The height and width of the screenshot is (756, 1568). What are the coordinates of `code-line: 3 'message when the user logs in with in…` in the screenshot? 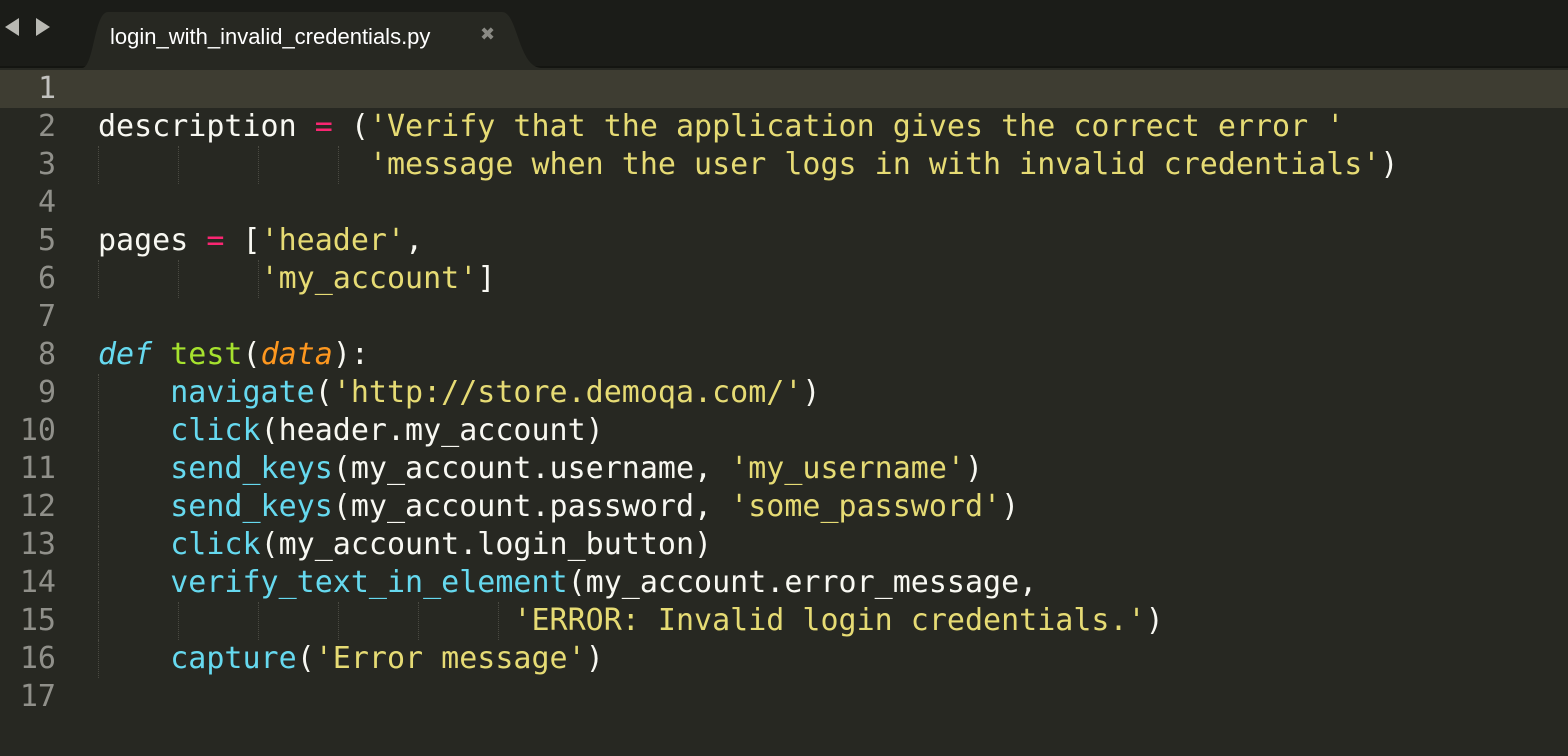 It's located at (784, 165).